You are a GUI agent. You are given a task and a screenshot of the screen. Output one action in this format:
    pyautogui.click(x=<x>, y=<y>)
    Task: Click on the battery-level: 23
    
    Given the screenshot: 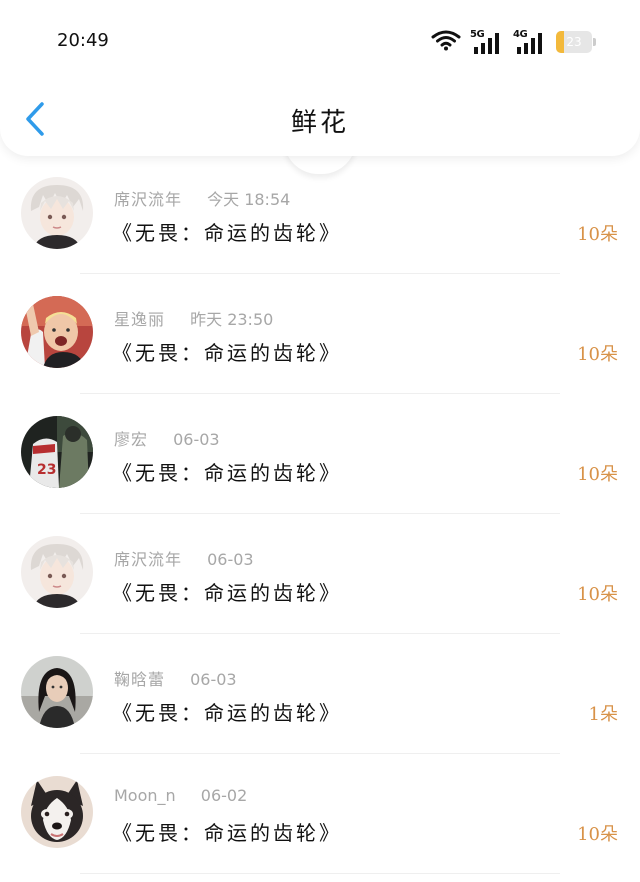 What is the action you would take?
    pyautogui.click(x=574, y=42)
    